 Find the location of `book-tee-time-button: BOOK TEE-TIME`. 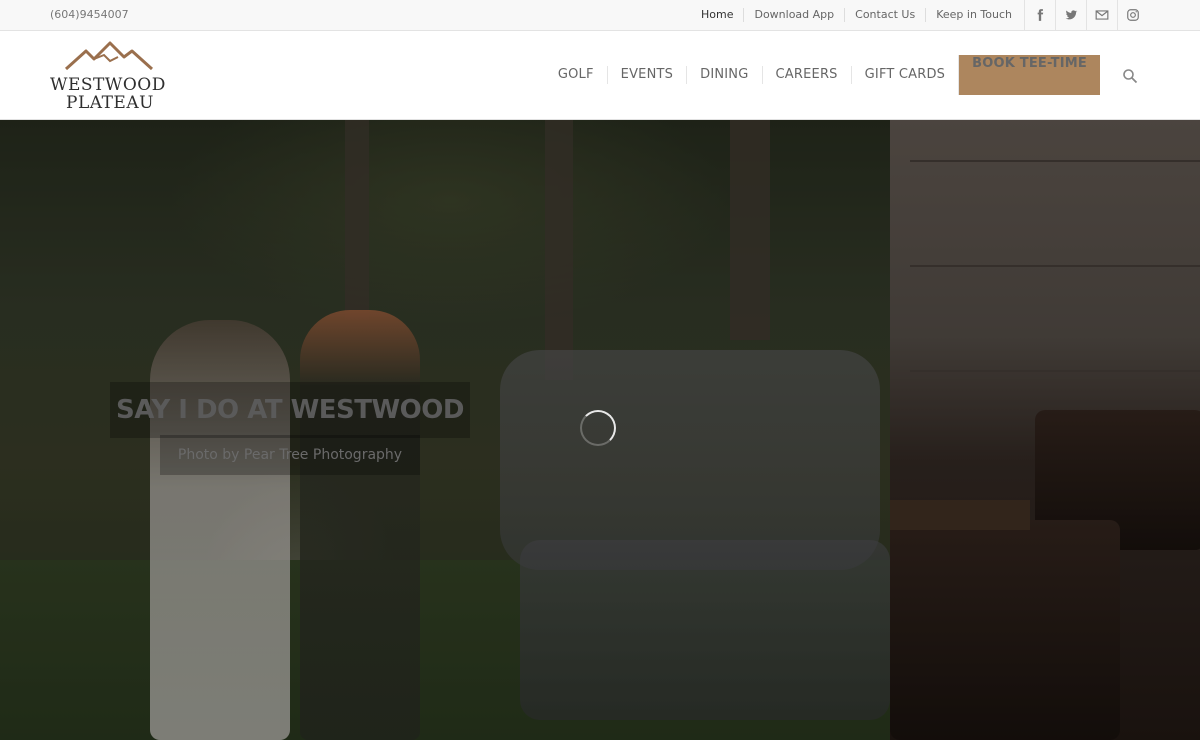

book-tee-time-button: BOOK TEE-TIME is located at coordinates (1029, 75).